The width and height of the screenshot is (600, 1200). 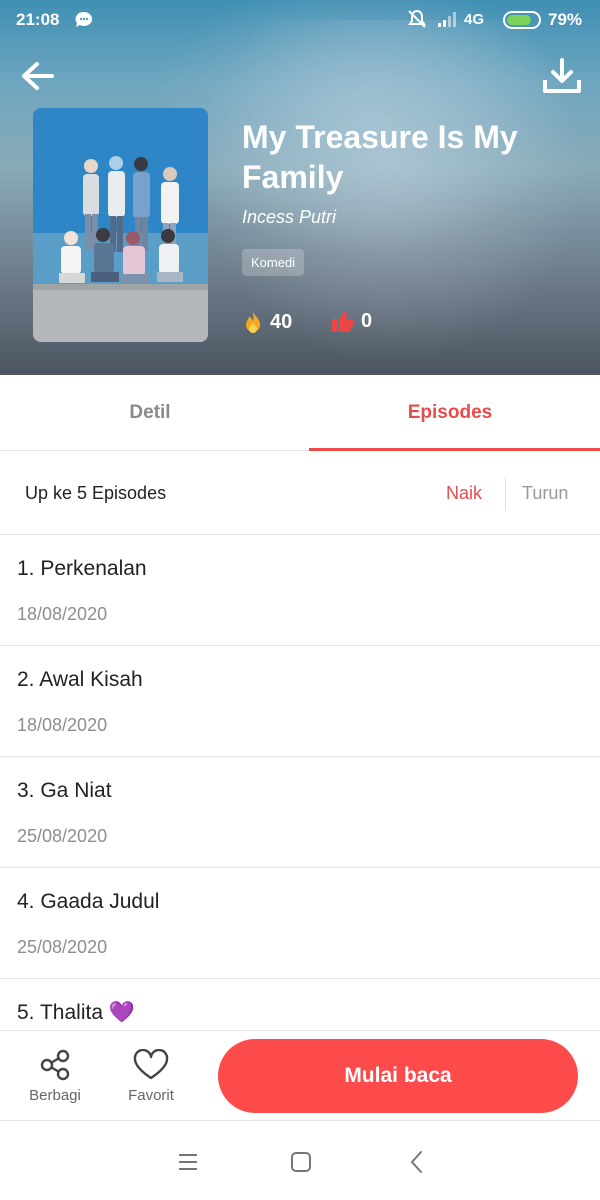 I want to click on episode-title: 1. Perkenalan, so click(x=82, y=568).